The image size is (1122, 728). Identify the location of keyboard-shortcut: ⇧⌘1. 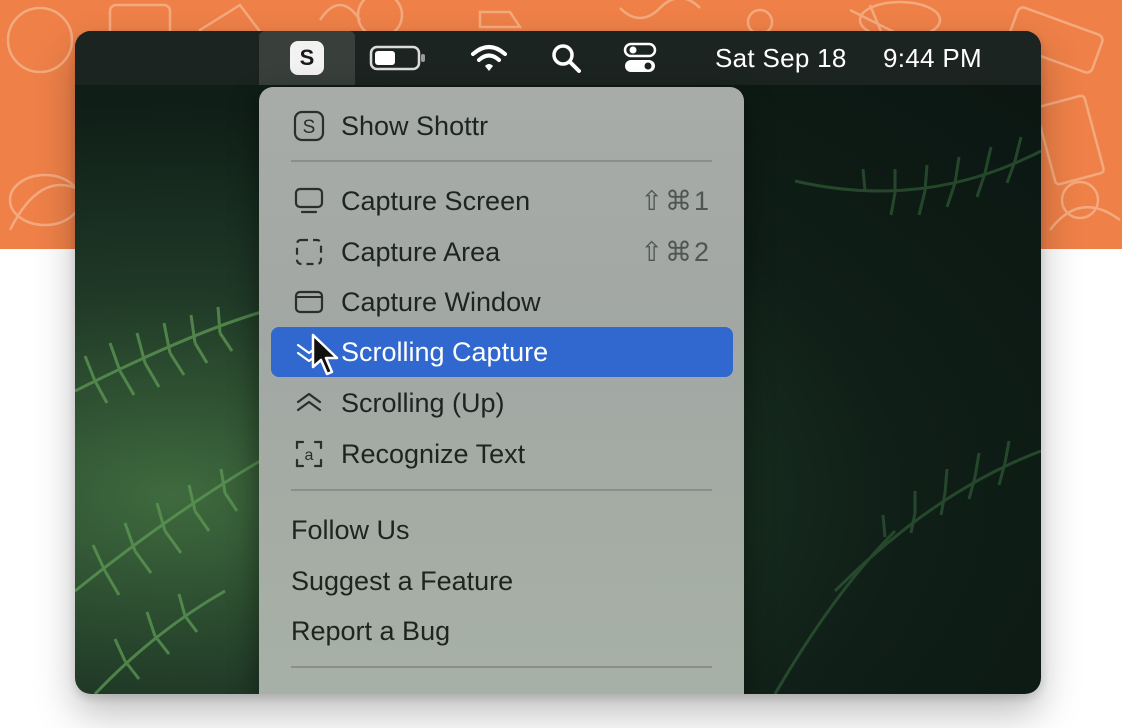
(675, 200).